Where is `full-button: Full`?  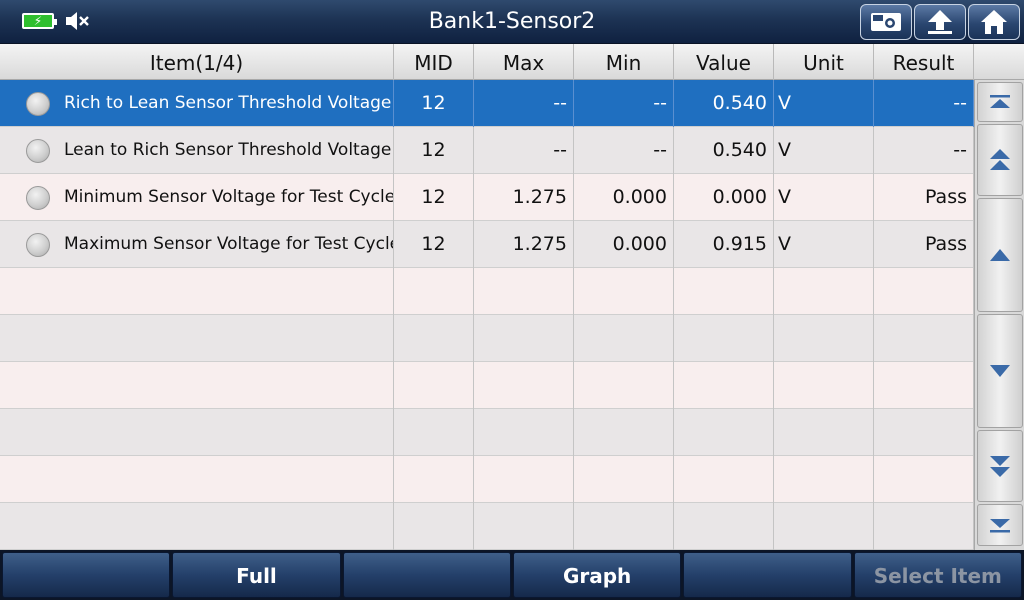
full-button: Full is located at coordinates (256, 575).